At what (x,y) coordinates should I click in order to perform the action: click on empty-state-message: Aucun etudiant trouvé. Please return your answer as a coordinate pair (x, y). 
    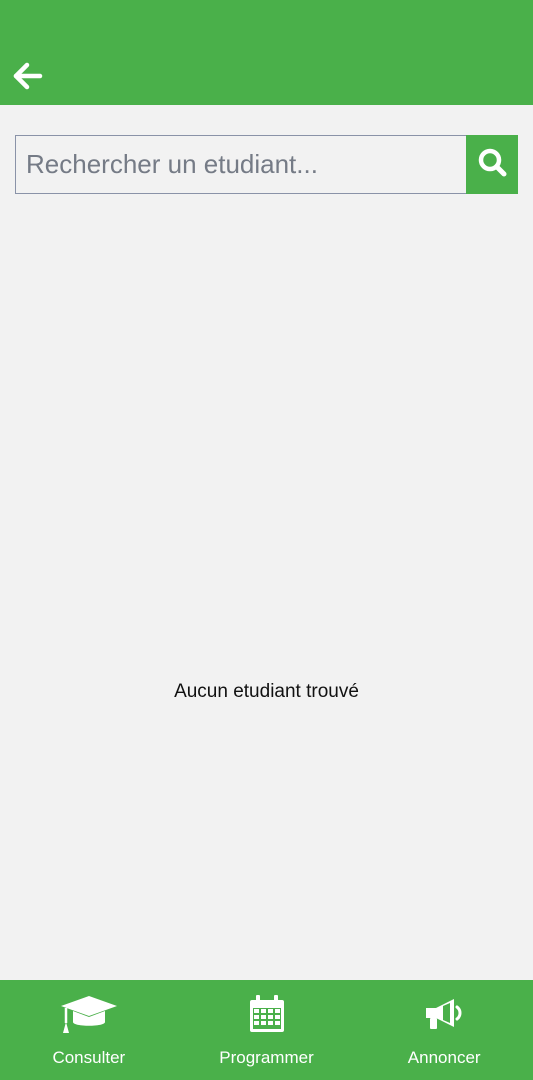
    Looking at the image, I should click on (266, 691).